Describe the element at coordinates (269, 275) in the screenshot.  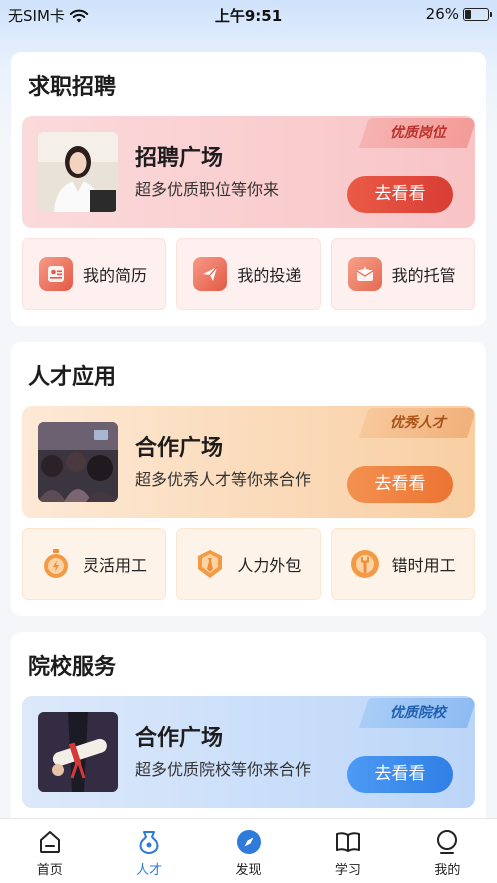
I see `tile-label: 我的投递` at that location.